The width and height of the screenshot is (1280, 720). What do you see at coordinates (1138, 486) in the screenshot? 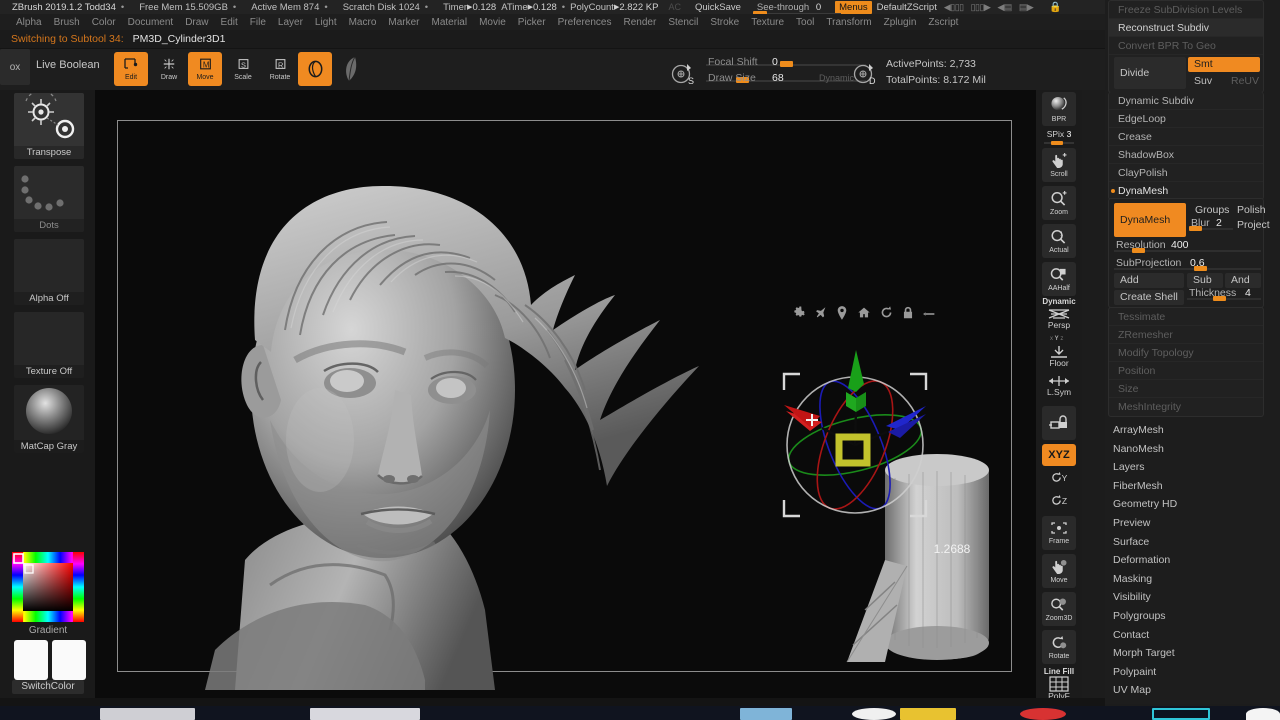
I see `tool-menu-item-fibermesh: FiberMesh` at bounding box center [1138, 486].